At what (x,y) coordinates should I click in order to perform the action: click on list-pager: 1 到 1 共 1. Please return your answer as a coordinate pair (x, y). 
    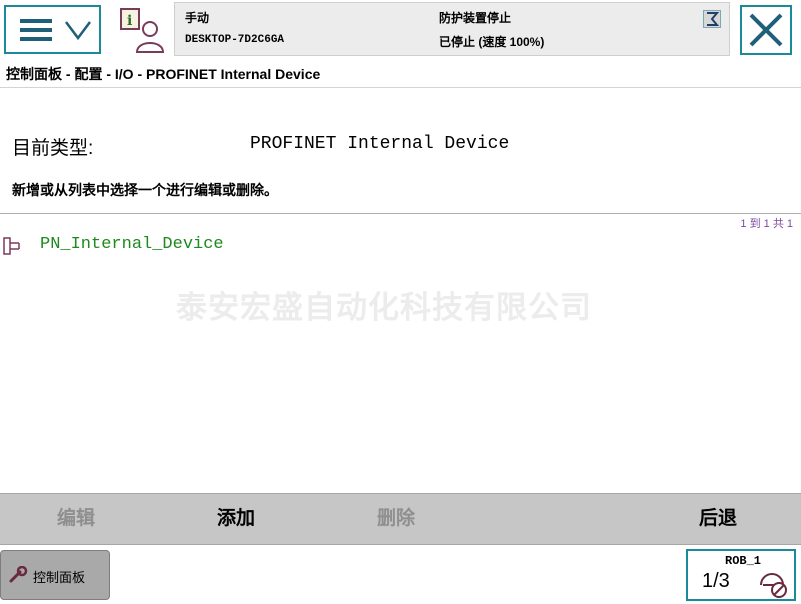
    Looking at the image, I should click on (766, 224).